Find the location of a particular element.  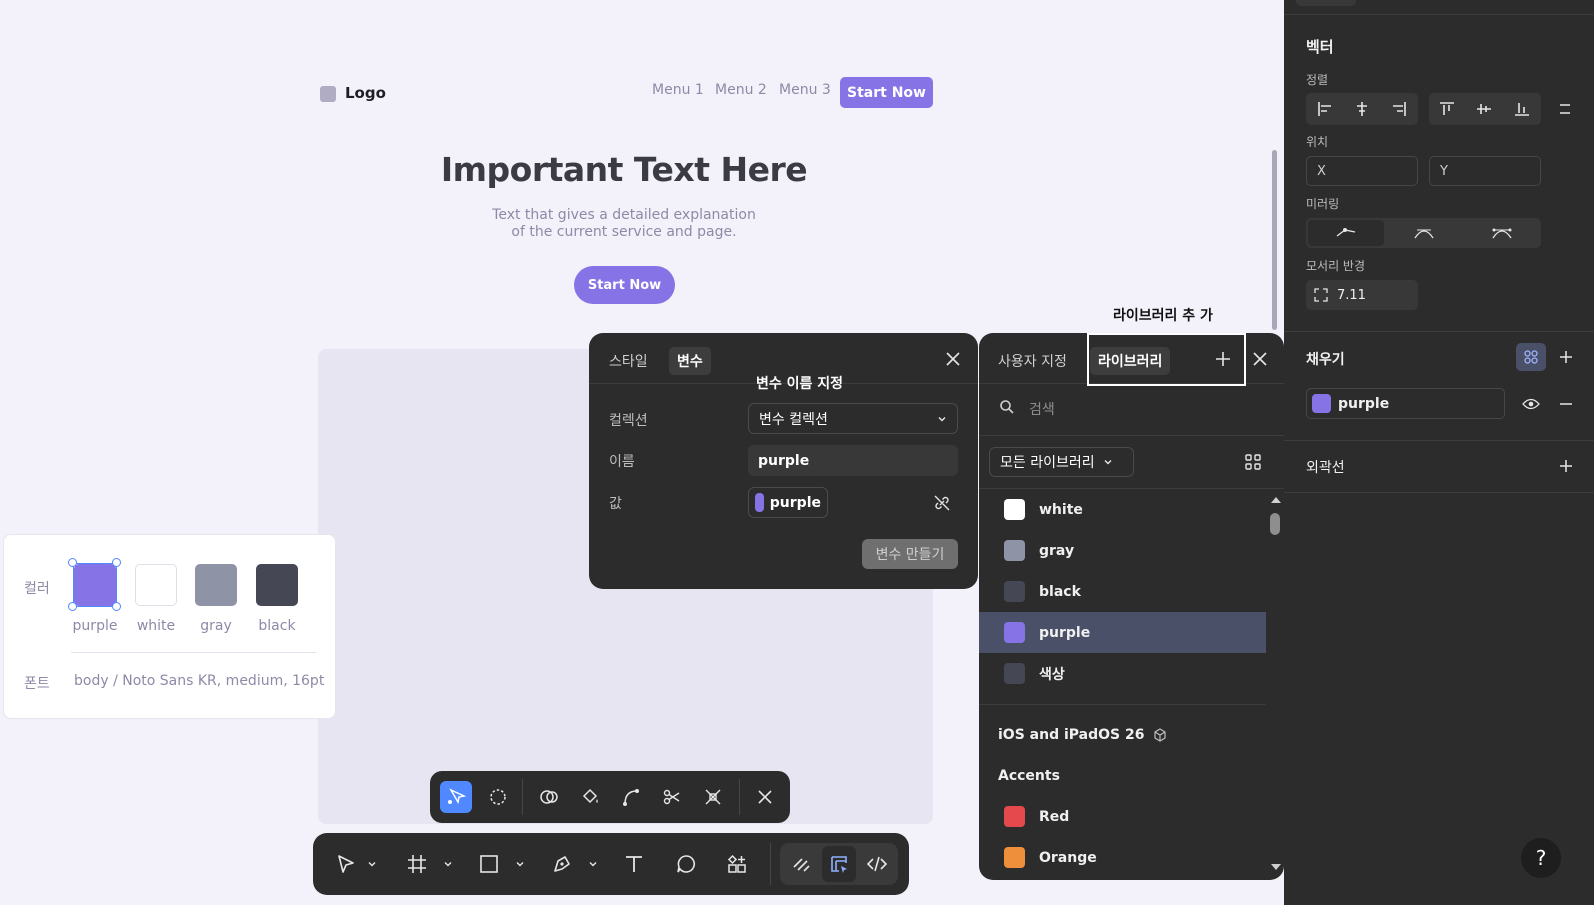

corner-radius-input: 7.11 is located at coordinates (1362, 295).